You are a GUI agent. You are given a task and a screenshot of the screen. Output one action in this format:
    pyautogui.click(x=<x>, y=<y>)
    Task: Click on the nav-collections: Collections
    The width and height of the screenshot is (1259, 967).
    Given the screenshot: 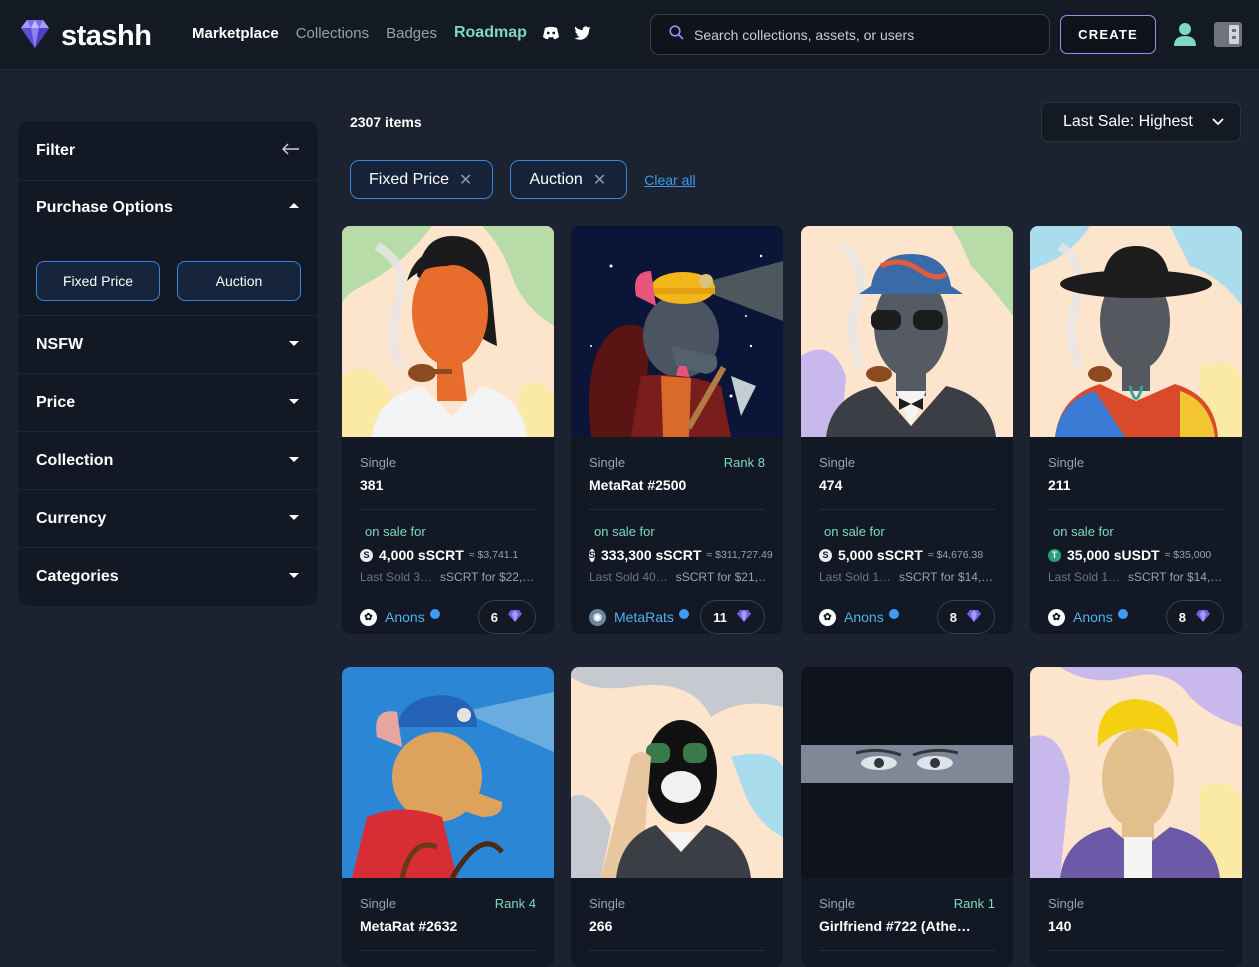 What is the action you would take?
    pyautogui.click(x=332, y=33)
    